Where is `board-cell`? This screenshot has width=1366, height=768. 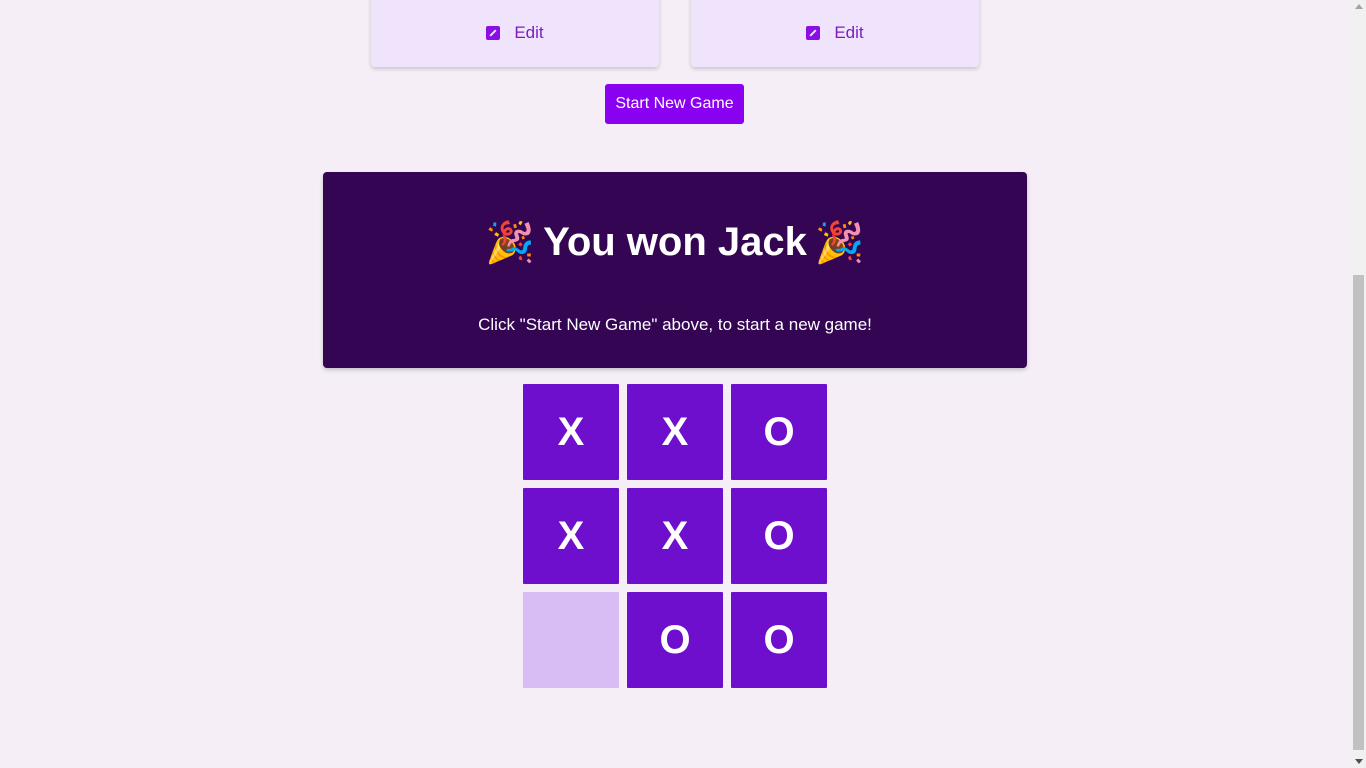 board-cell is located at coordinates (571, 640).